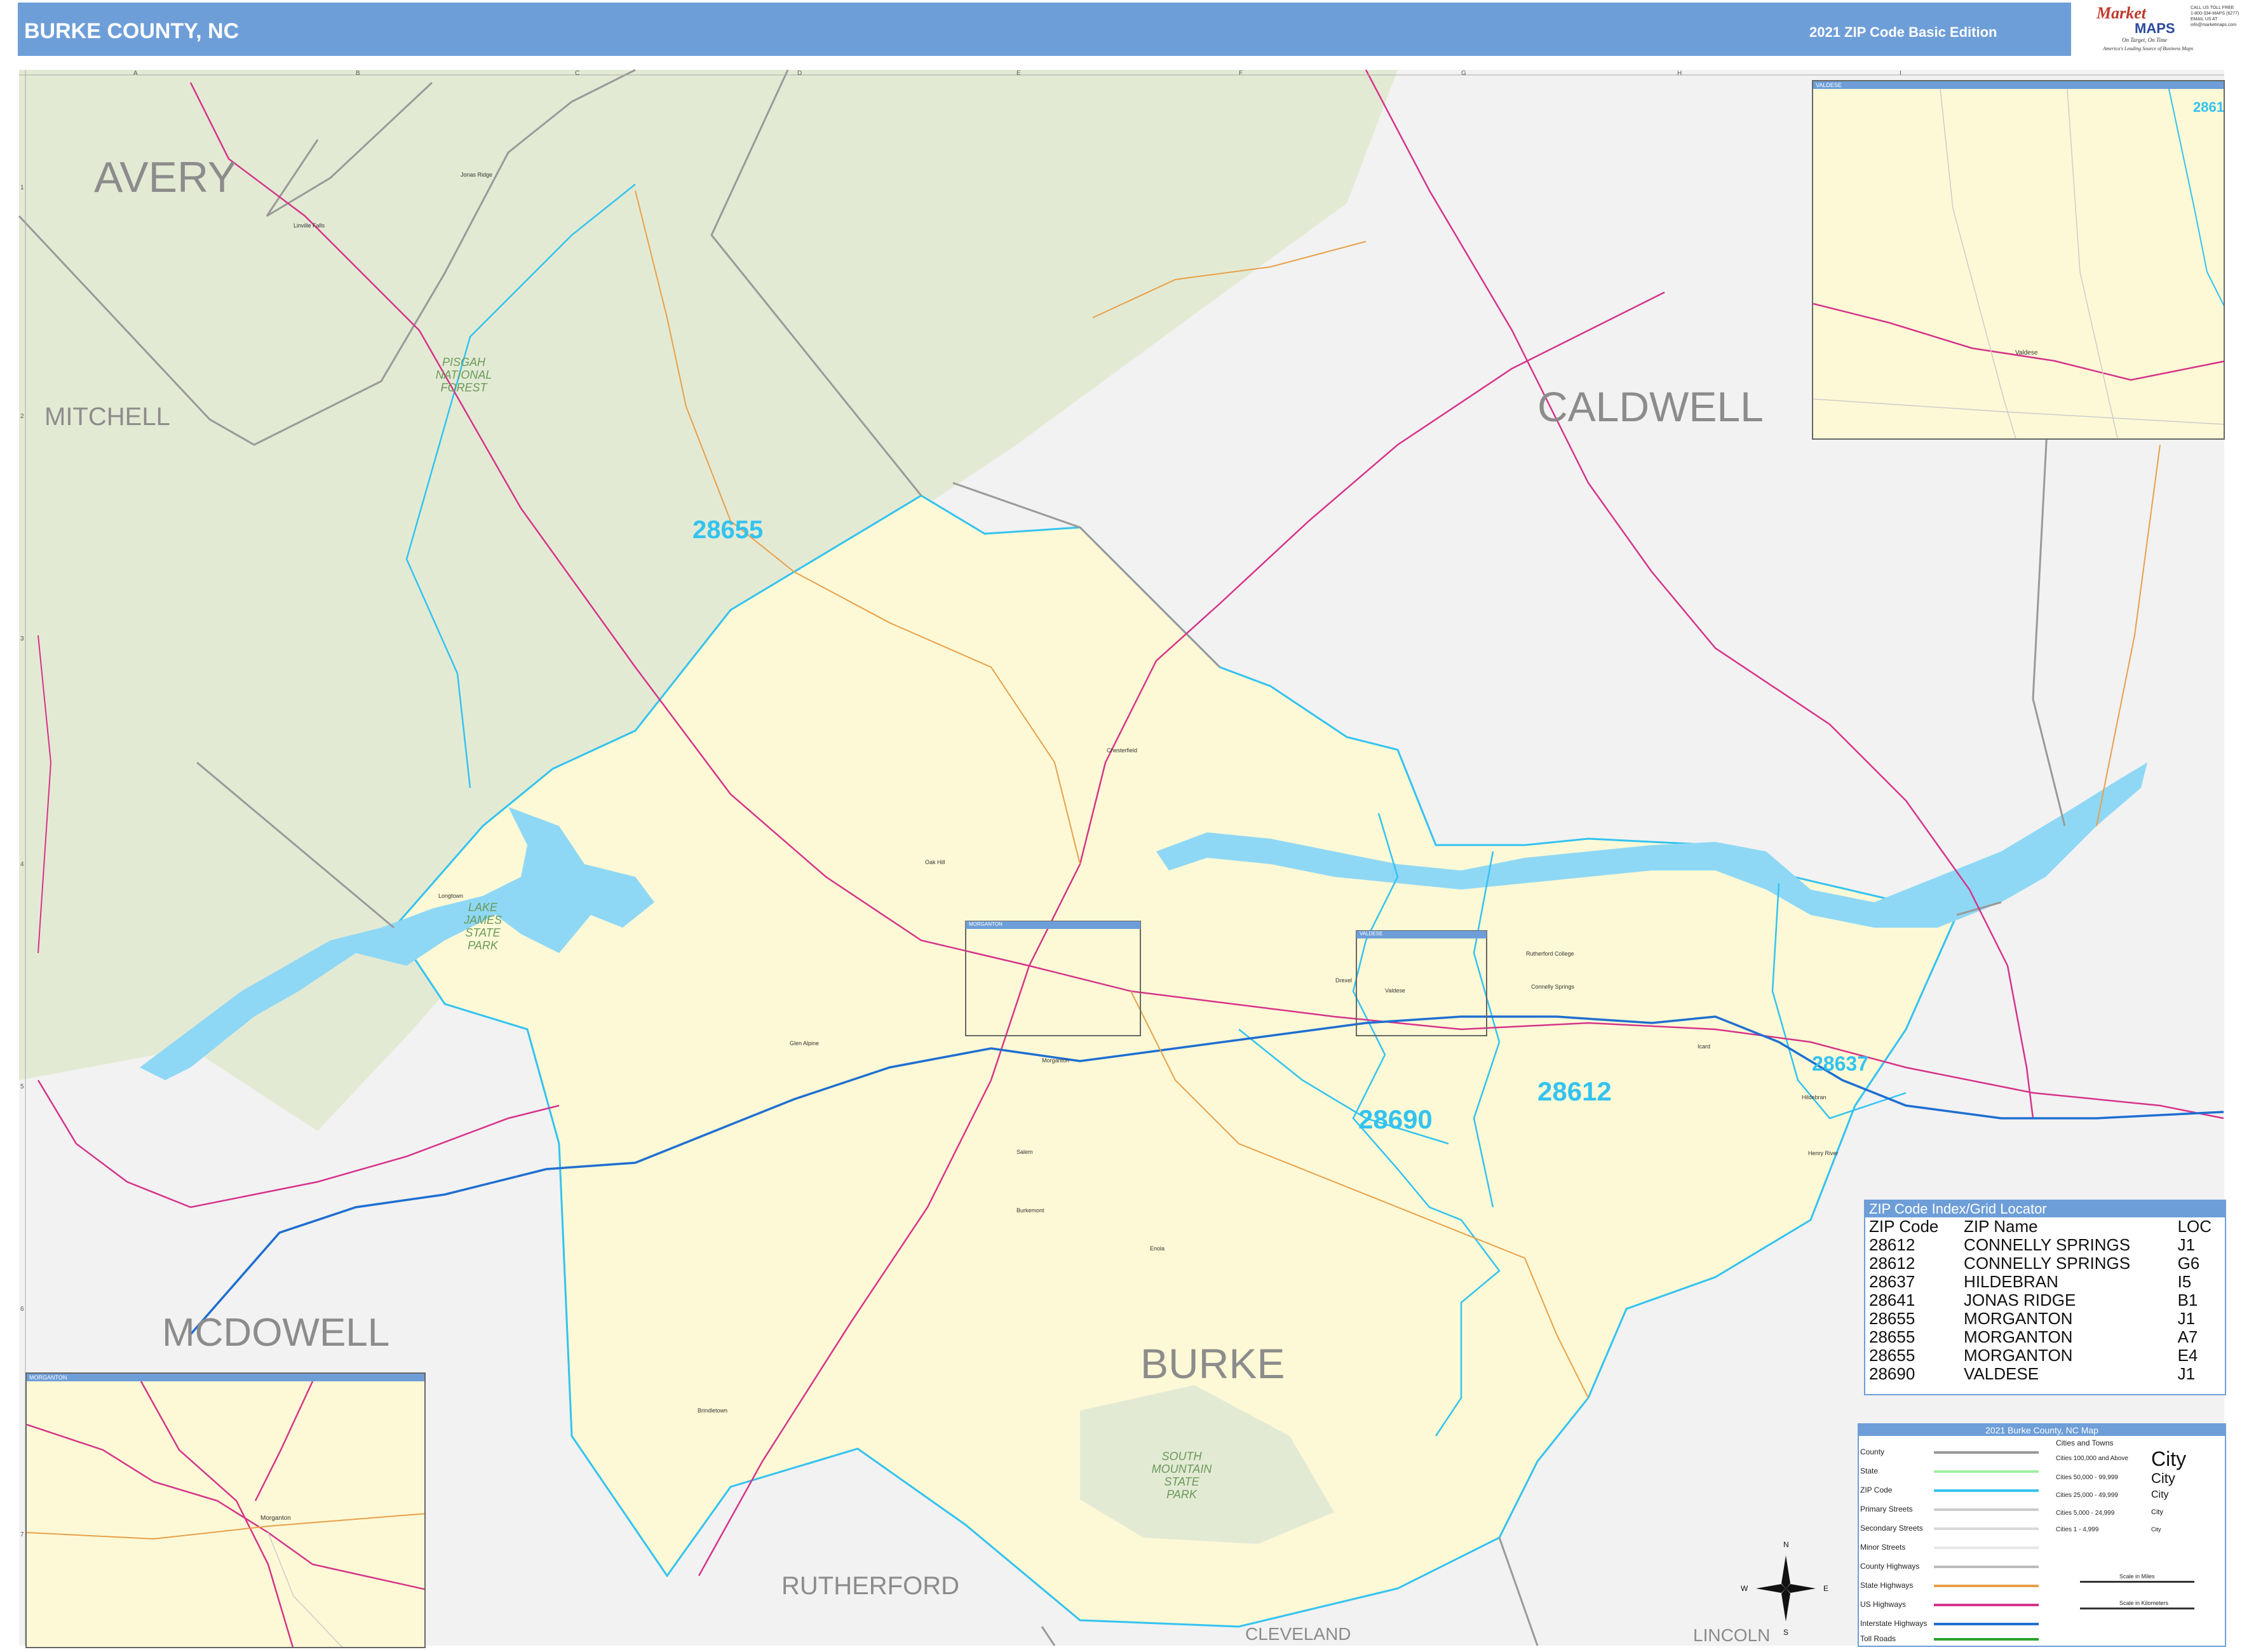 This screenshot has height=1652, width=2242. I want to click on table-row: 28655 MORGANTON E4, so click(2045, 1355).